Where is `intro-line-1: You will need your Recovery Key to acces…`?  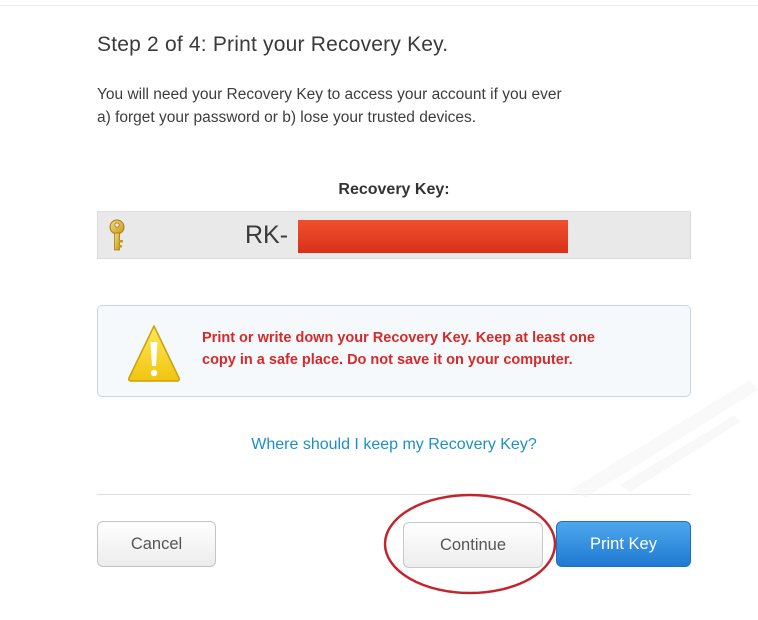 intro-line-1: You will need your Recovery Key to acces… is located at coordinates (329, 94).